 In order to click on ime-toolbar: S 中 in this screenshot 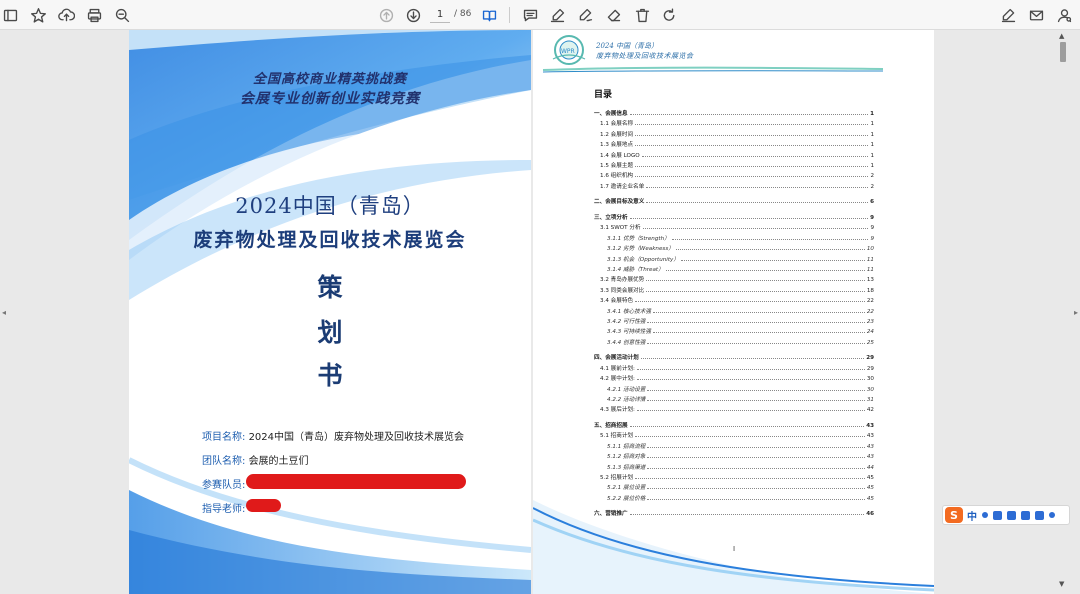, I will do `click(1006, 515)`.